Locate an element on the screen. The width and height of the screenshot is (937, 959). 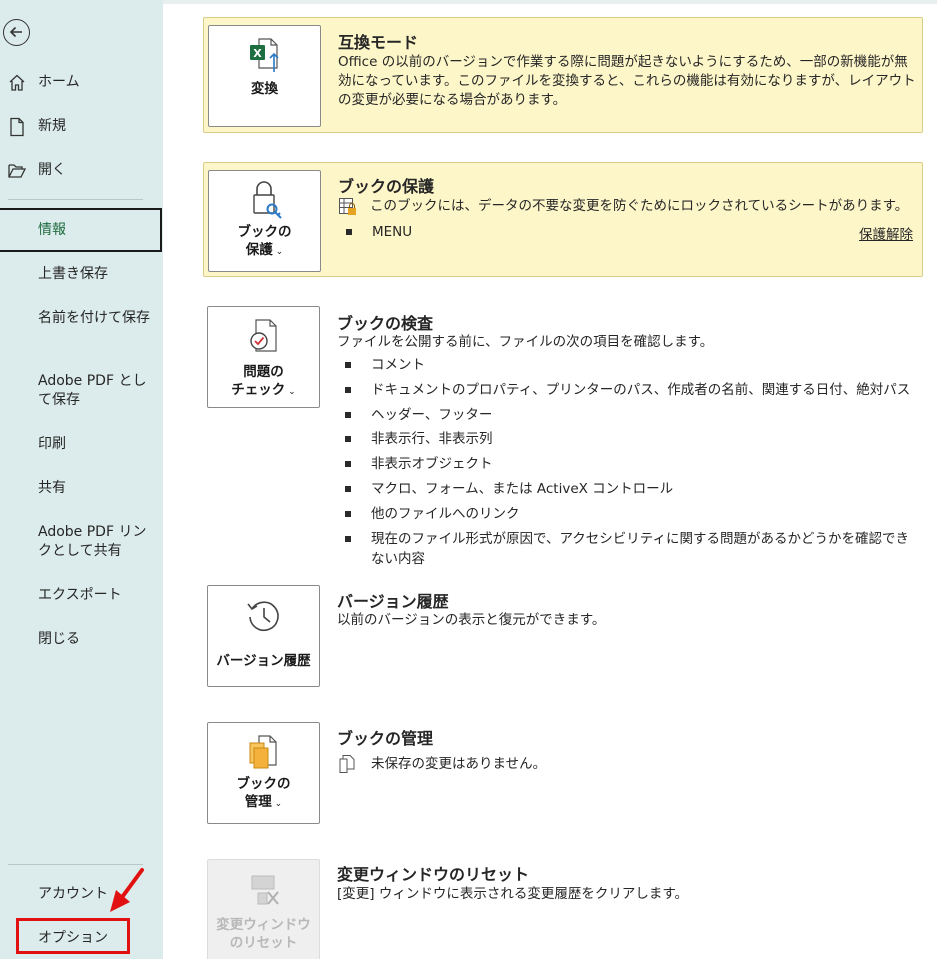
excel-convert-icon: X is located at coordinates (264, 55).